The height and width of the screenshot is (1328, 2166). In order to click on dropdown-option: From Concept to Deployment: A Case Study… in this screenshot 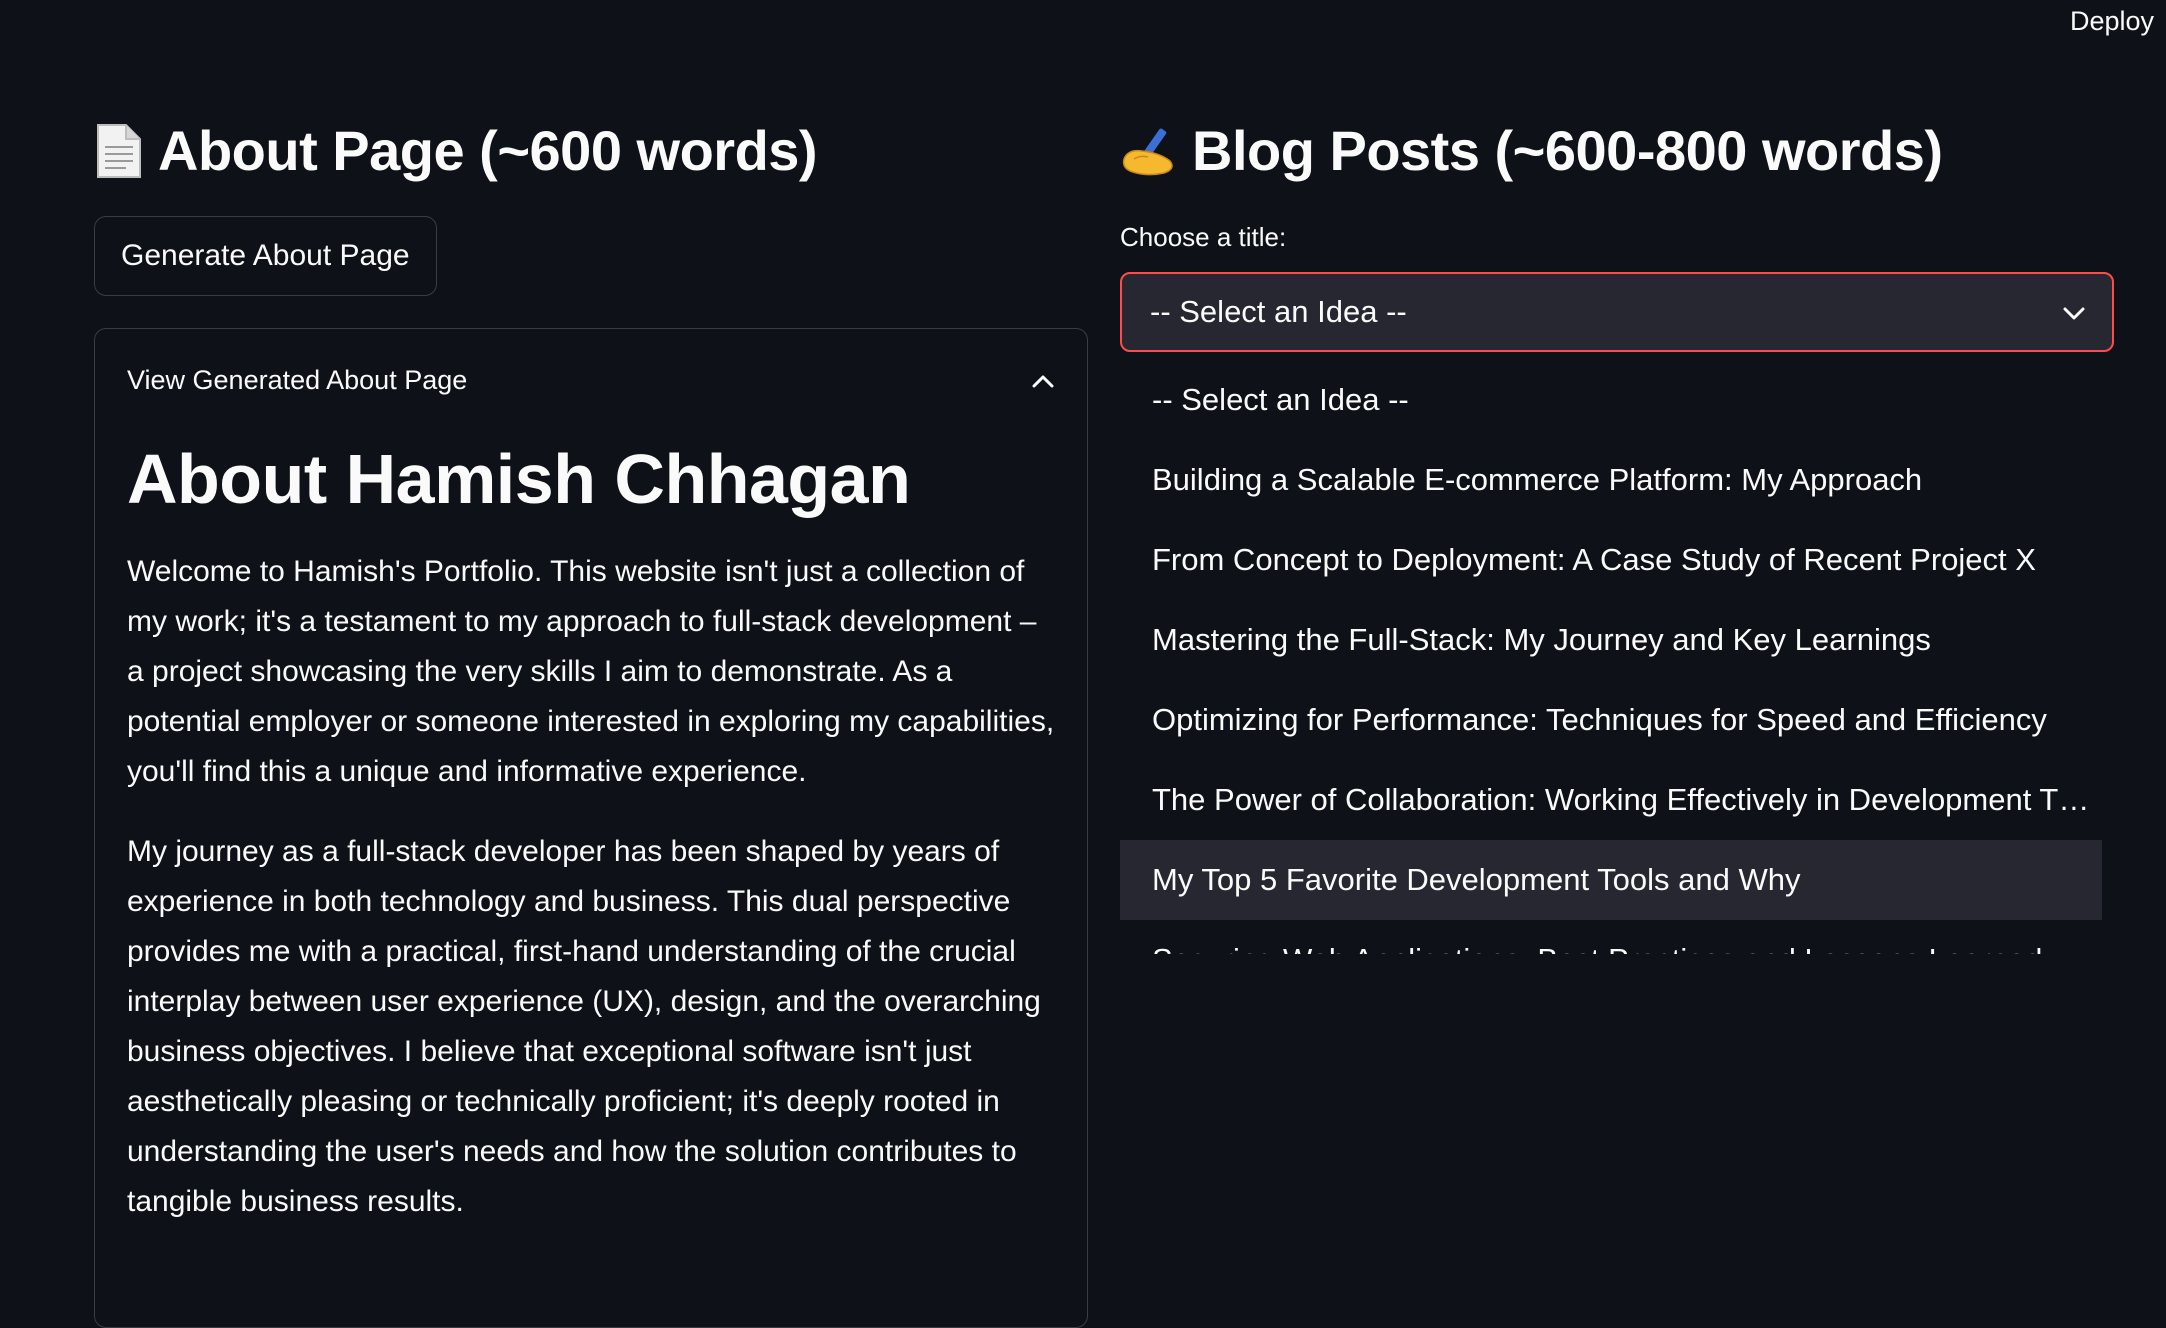, I will do `click(1611, 560)`.